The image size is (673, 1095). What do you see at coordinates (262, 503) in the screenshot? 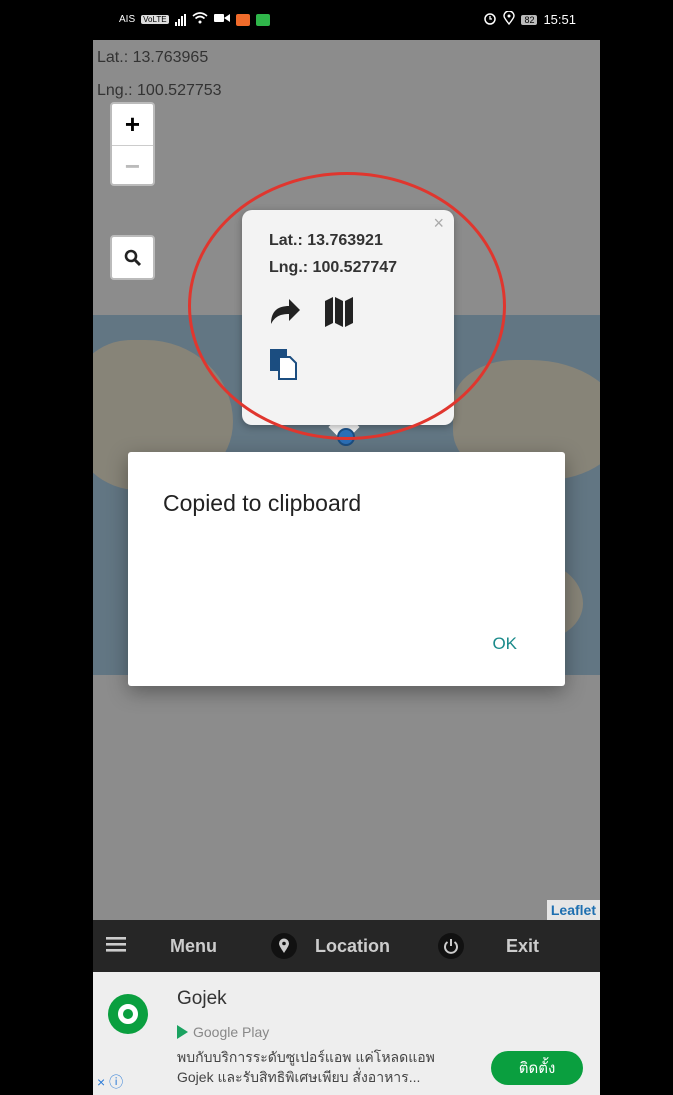
I see `dialog-message: Copied to clipboard` at bounding box center [262, 503].